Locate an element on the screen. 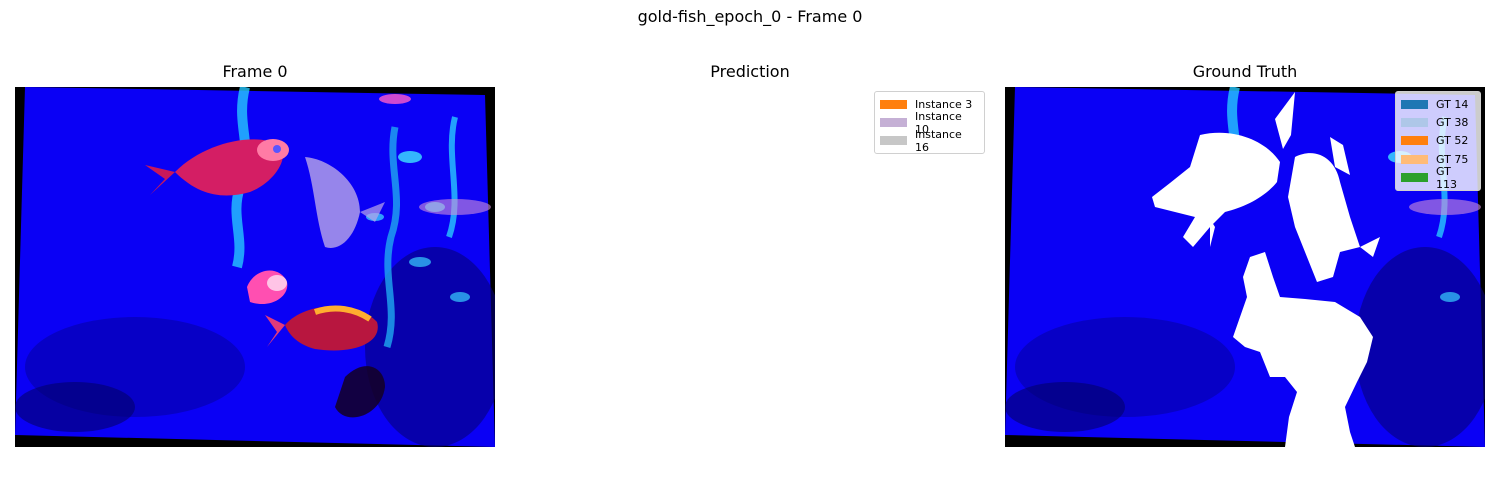  frame-panel-title: Frame 0 is located at coordinates (255, 71).